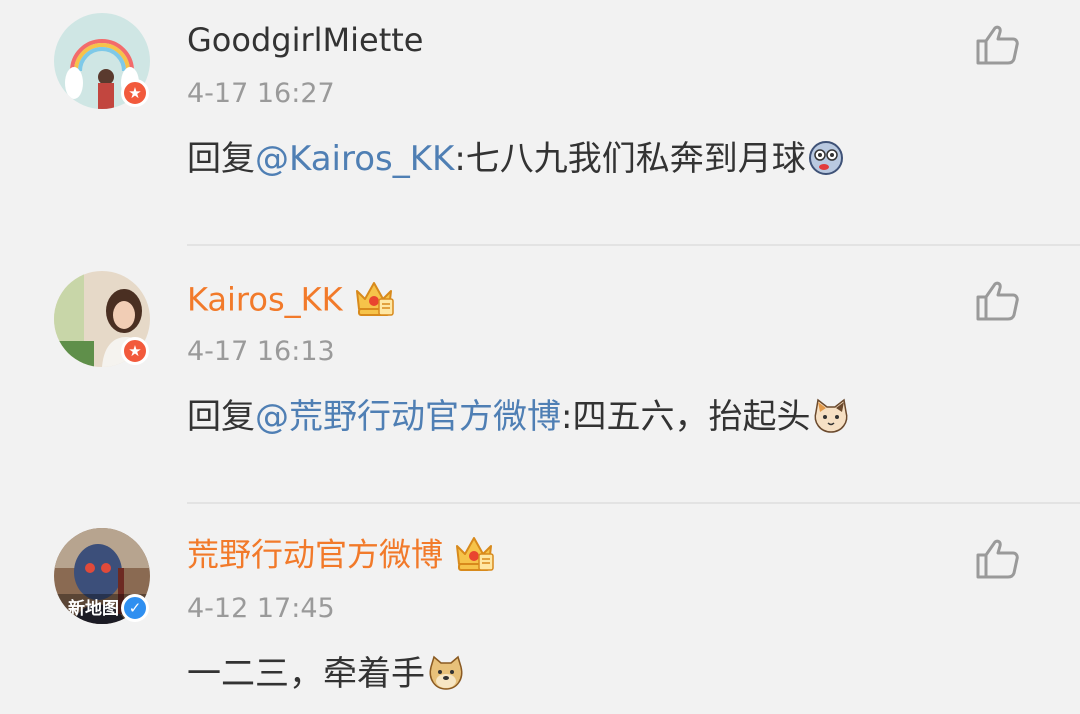 Image resolution: width=1080 pixels, height=714 pixels. I want to click on comment-time: 4-17 16:13, so click(261, 351).